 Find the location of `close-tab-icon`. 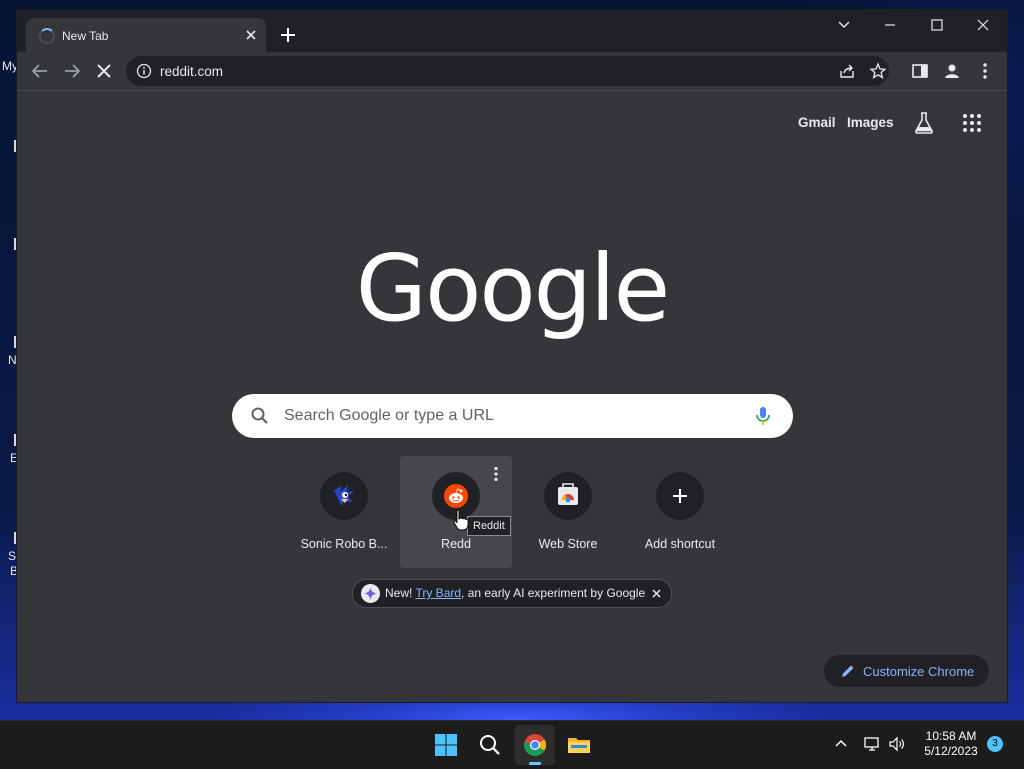

close-tab-icon is located at coordinates (251, 35).